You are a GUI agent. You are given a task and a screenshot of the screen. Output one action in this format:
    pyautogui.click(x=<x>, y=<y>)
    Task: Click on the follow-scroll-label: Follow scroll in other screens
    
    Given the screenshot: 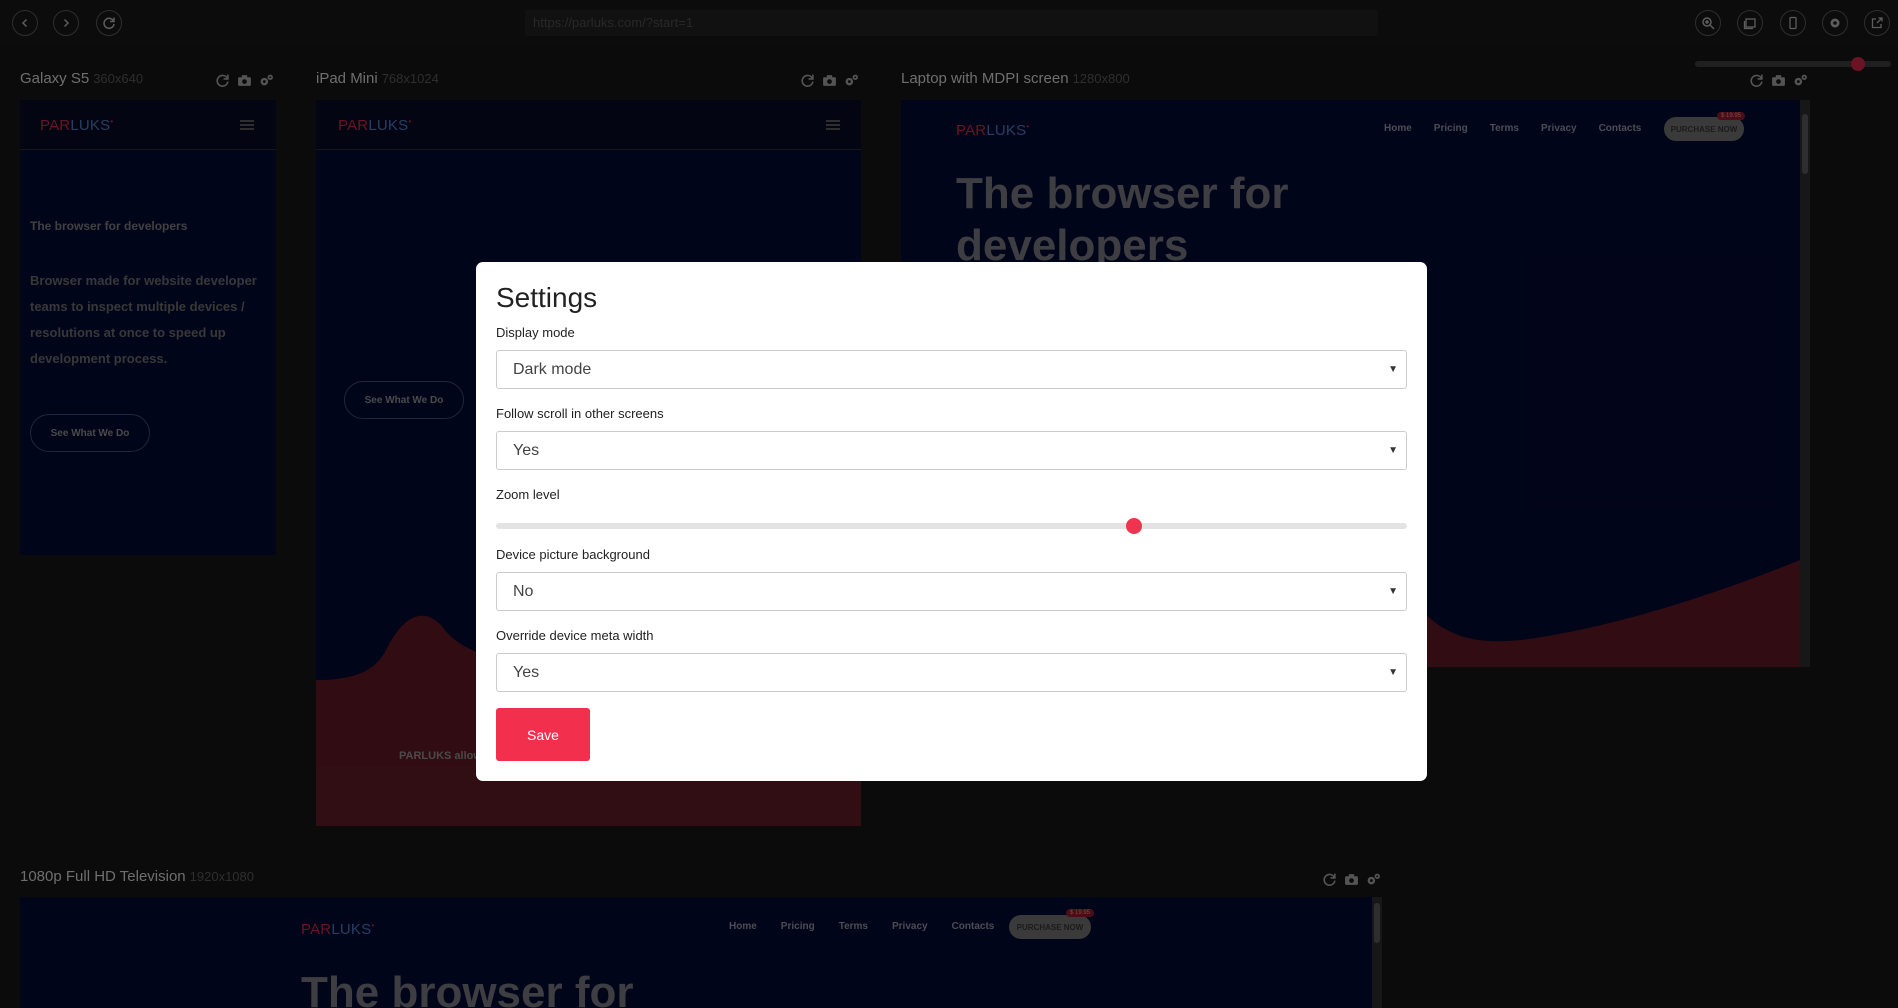 What is the action you would take?
    pyautogui.click(x=580, y=413)
    